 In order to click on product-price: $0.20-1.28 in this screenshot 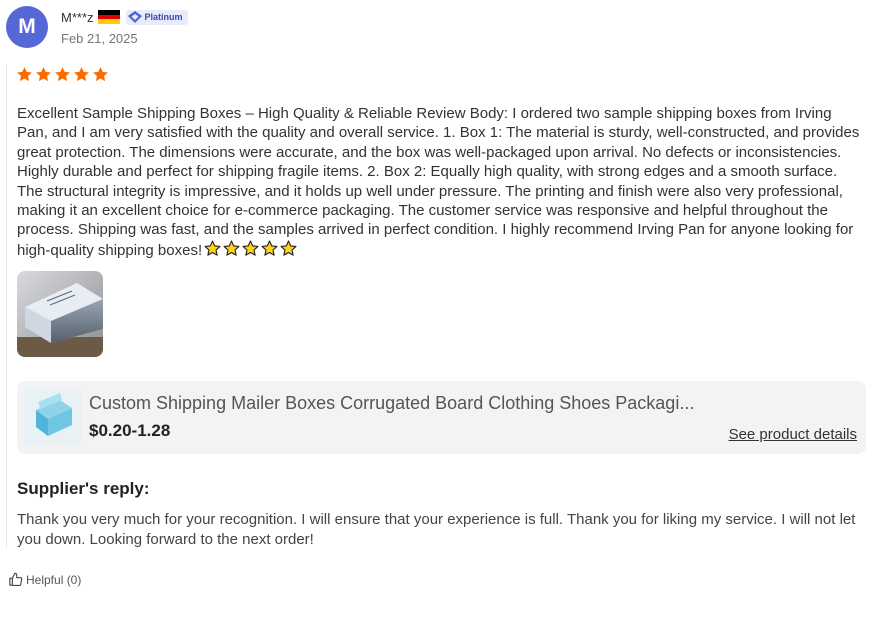, I will do `click(130, 430)`.